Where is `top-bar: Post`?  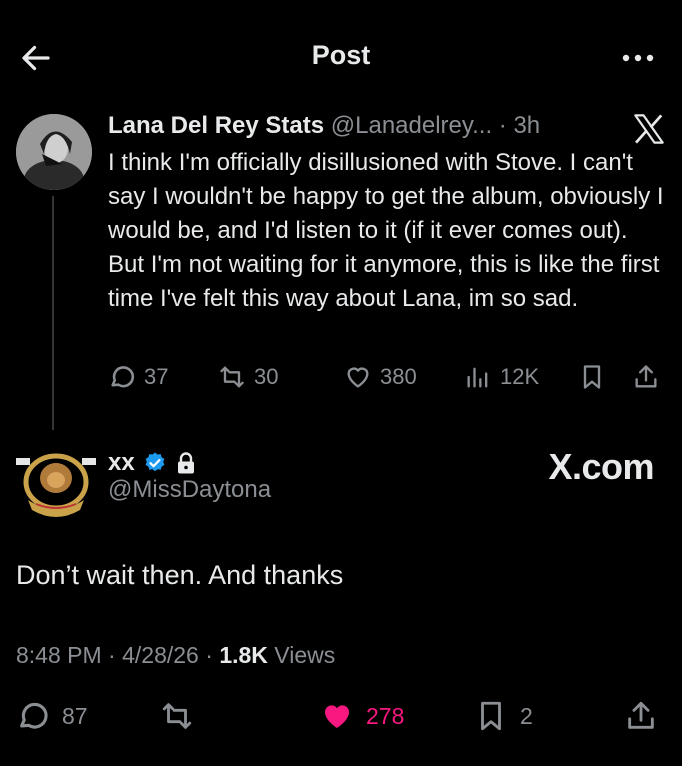 top-bar: Post is located at coordinates (341, 56).